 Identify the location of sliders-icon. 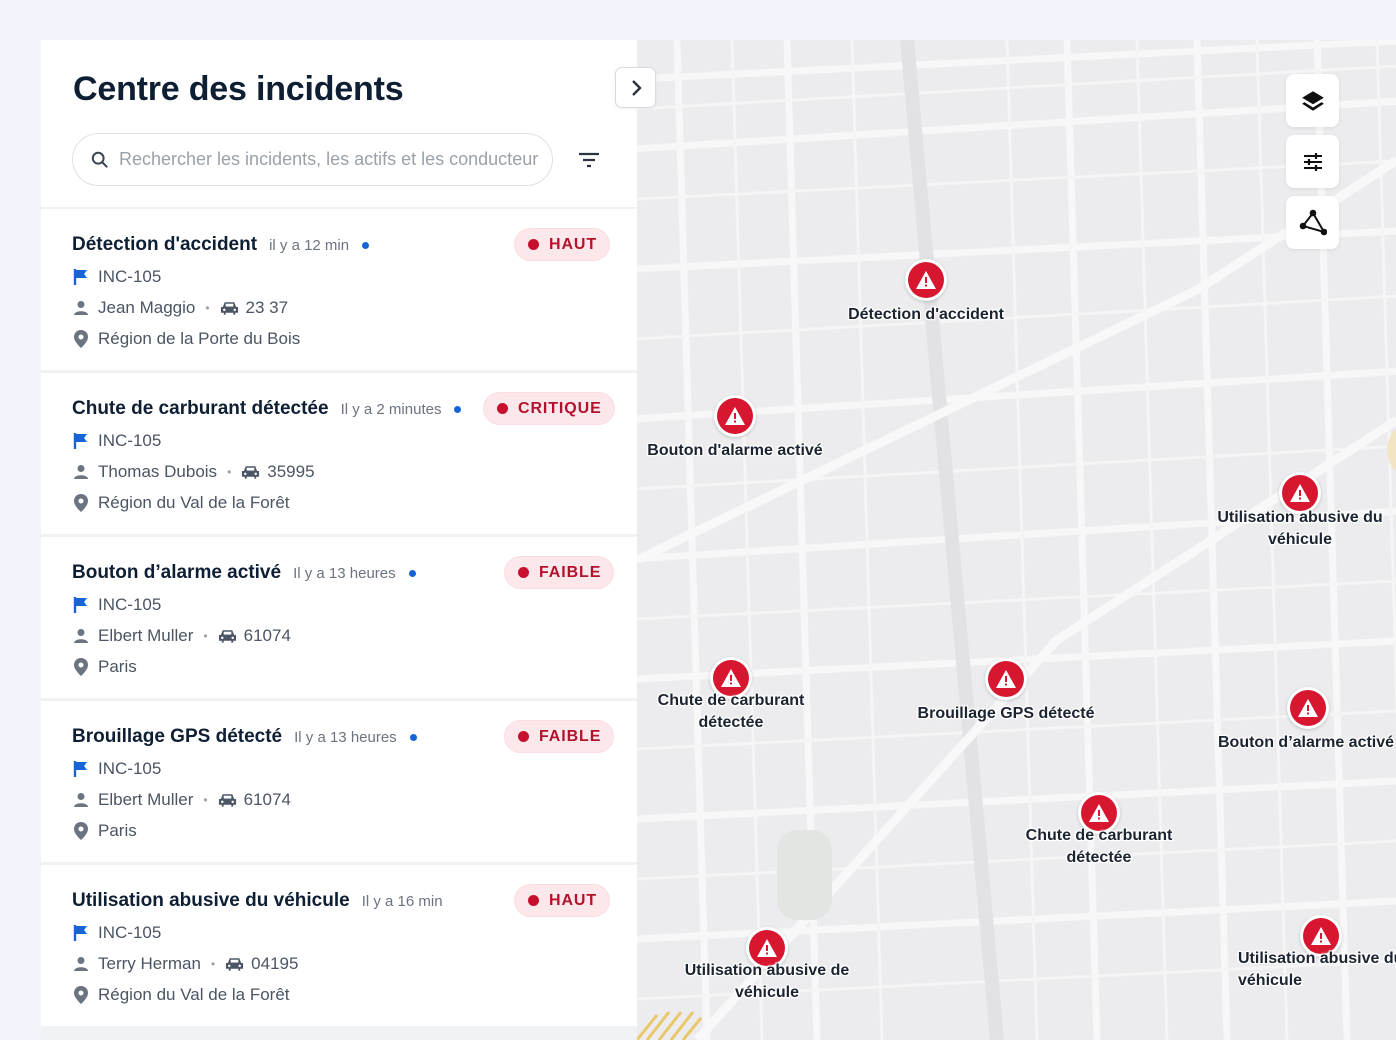
(1312, 161).